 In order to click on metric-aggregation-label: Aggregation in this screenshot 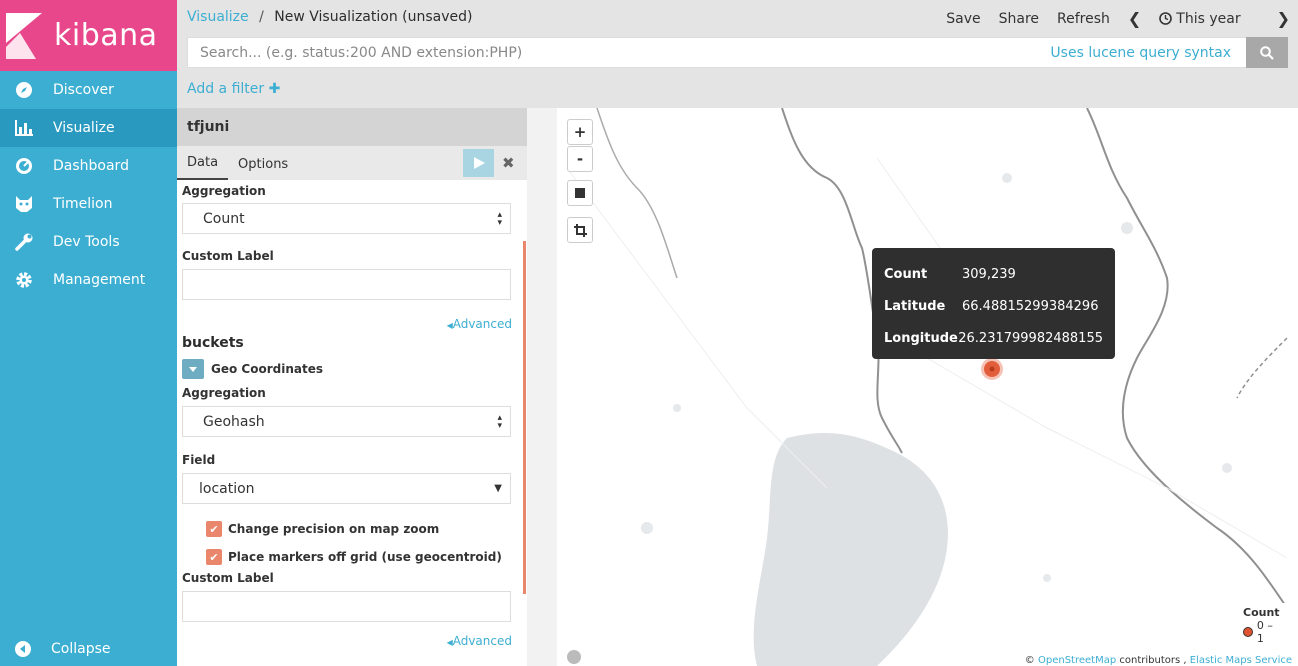, I will do `click(224, 191)`.